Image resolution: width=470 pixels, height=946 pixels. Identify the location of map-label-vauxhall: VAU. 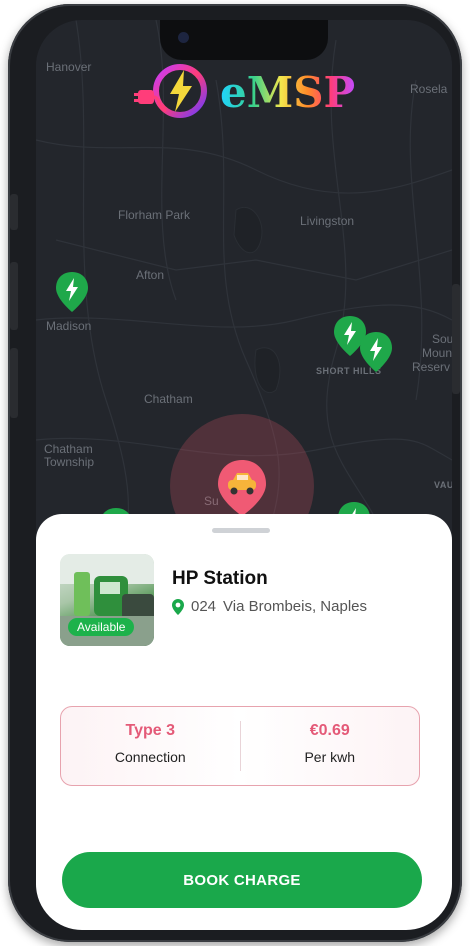
(443, 485).